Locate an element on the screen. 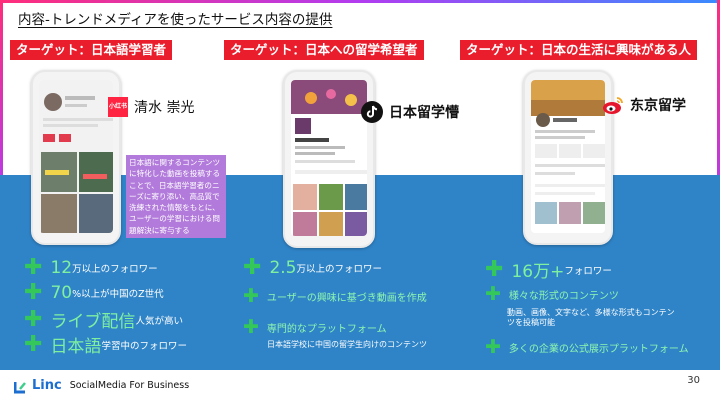 The height and width of the screenshot is (405, 720). feature-highlight: 70 is located at coordinates (61, 293).